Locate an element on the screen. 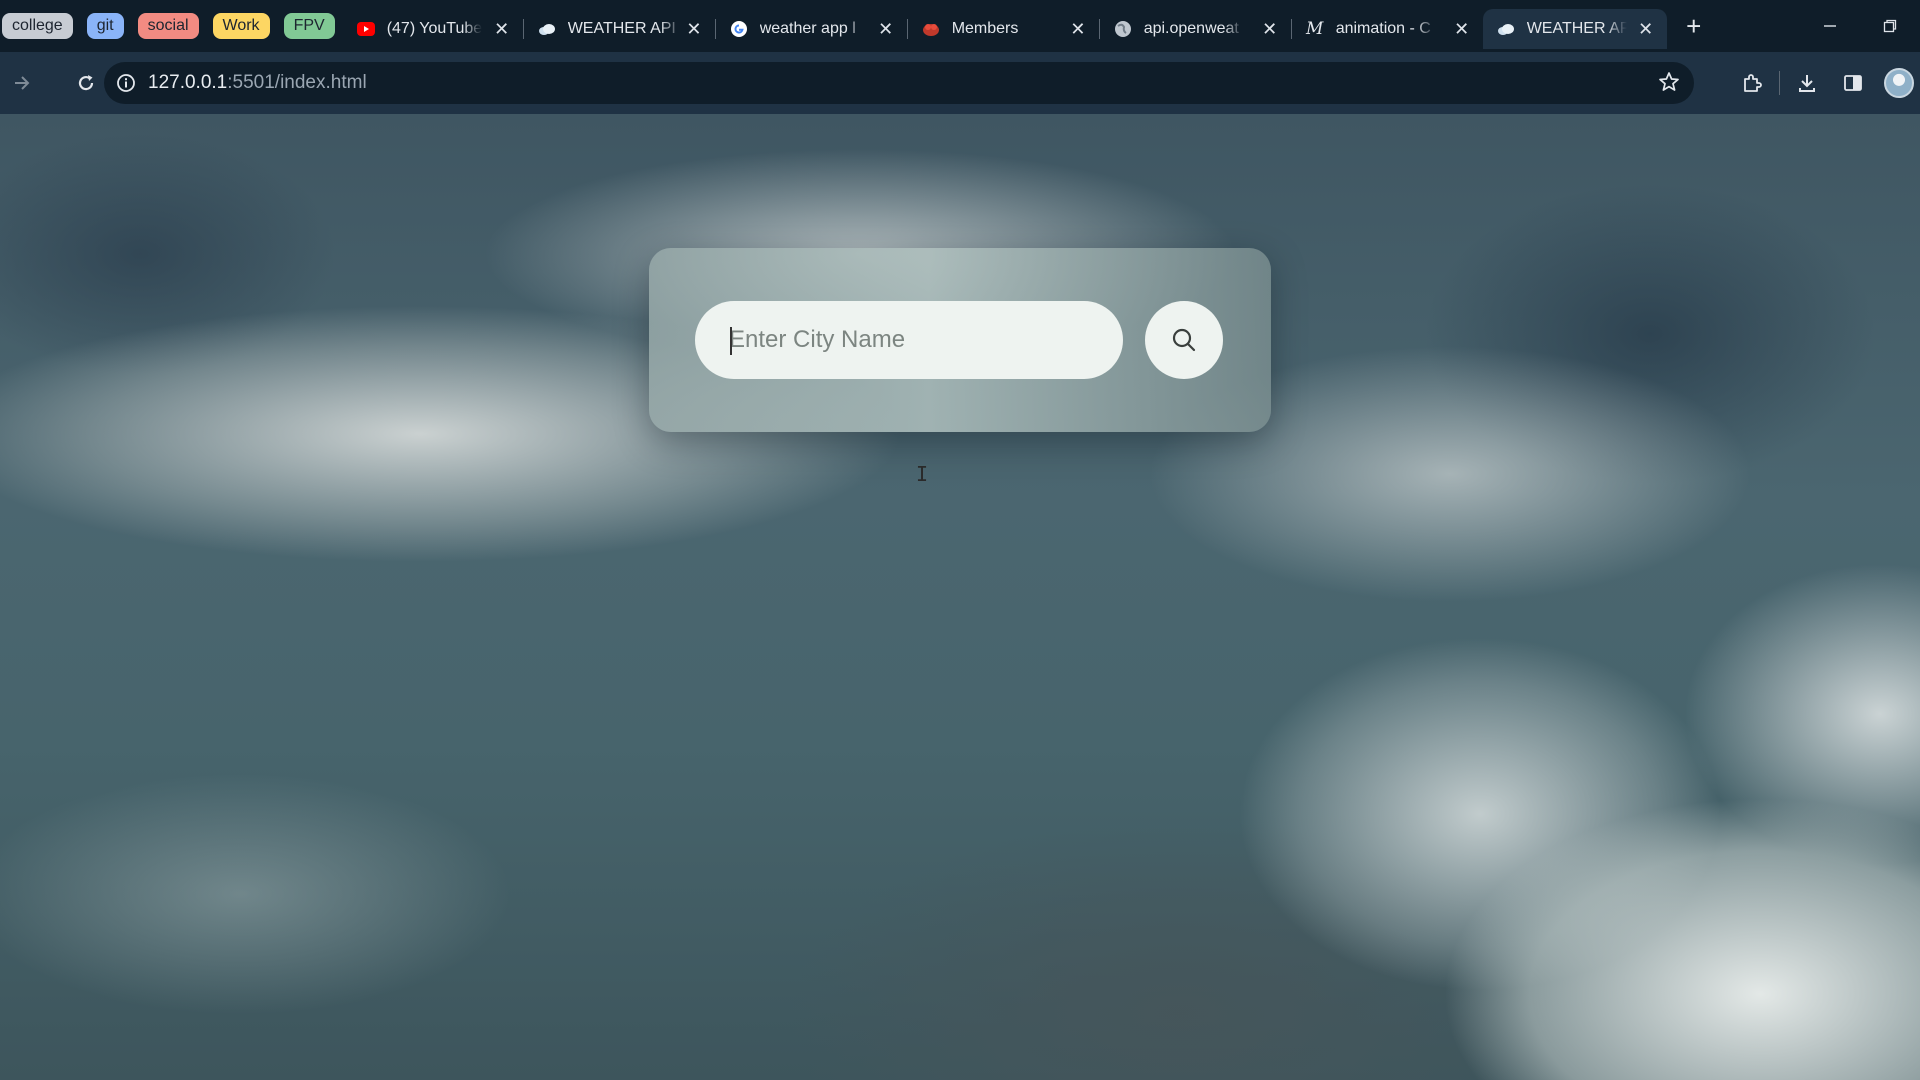 This screenshot has height=1080, width=1920. downloads-button is located at coordinates (1807, 83).